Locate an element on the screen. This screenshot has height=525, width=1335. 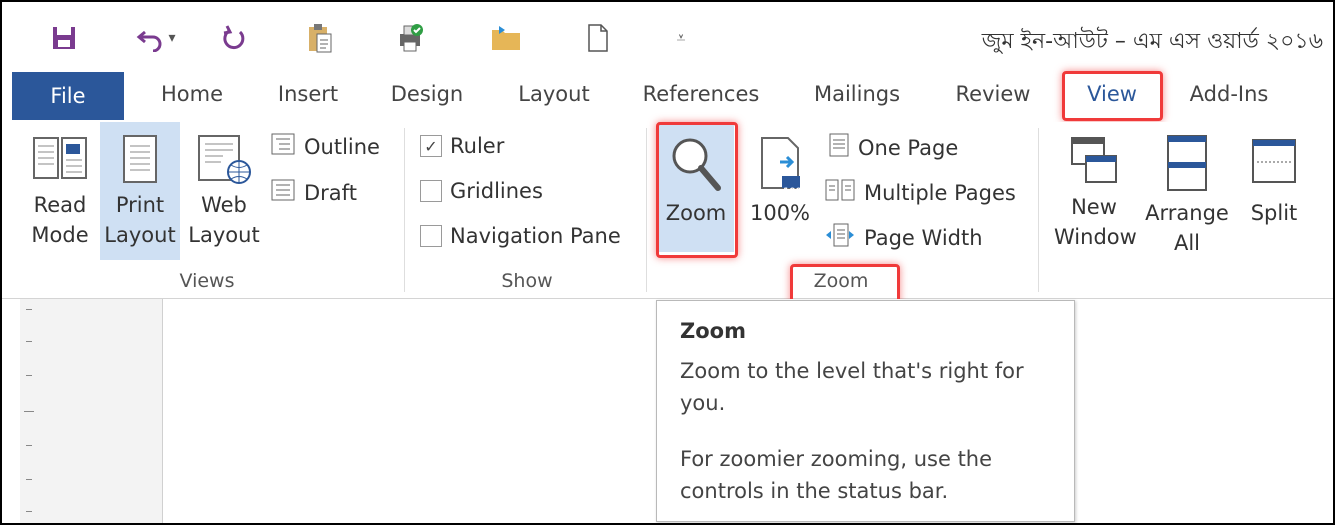
navigation-pane-checkbox: Navigation Pane is located at coordinates (520, 236).